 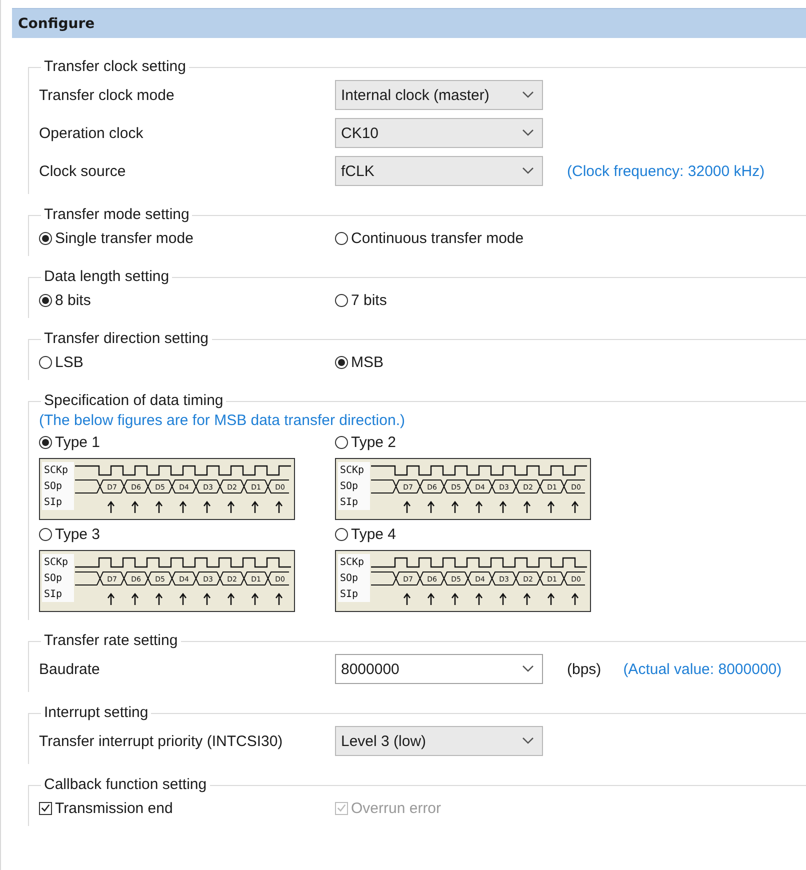 I want to click on field-label: Transfer clock mode, so click(x=107, y=95).